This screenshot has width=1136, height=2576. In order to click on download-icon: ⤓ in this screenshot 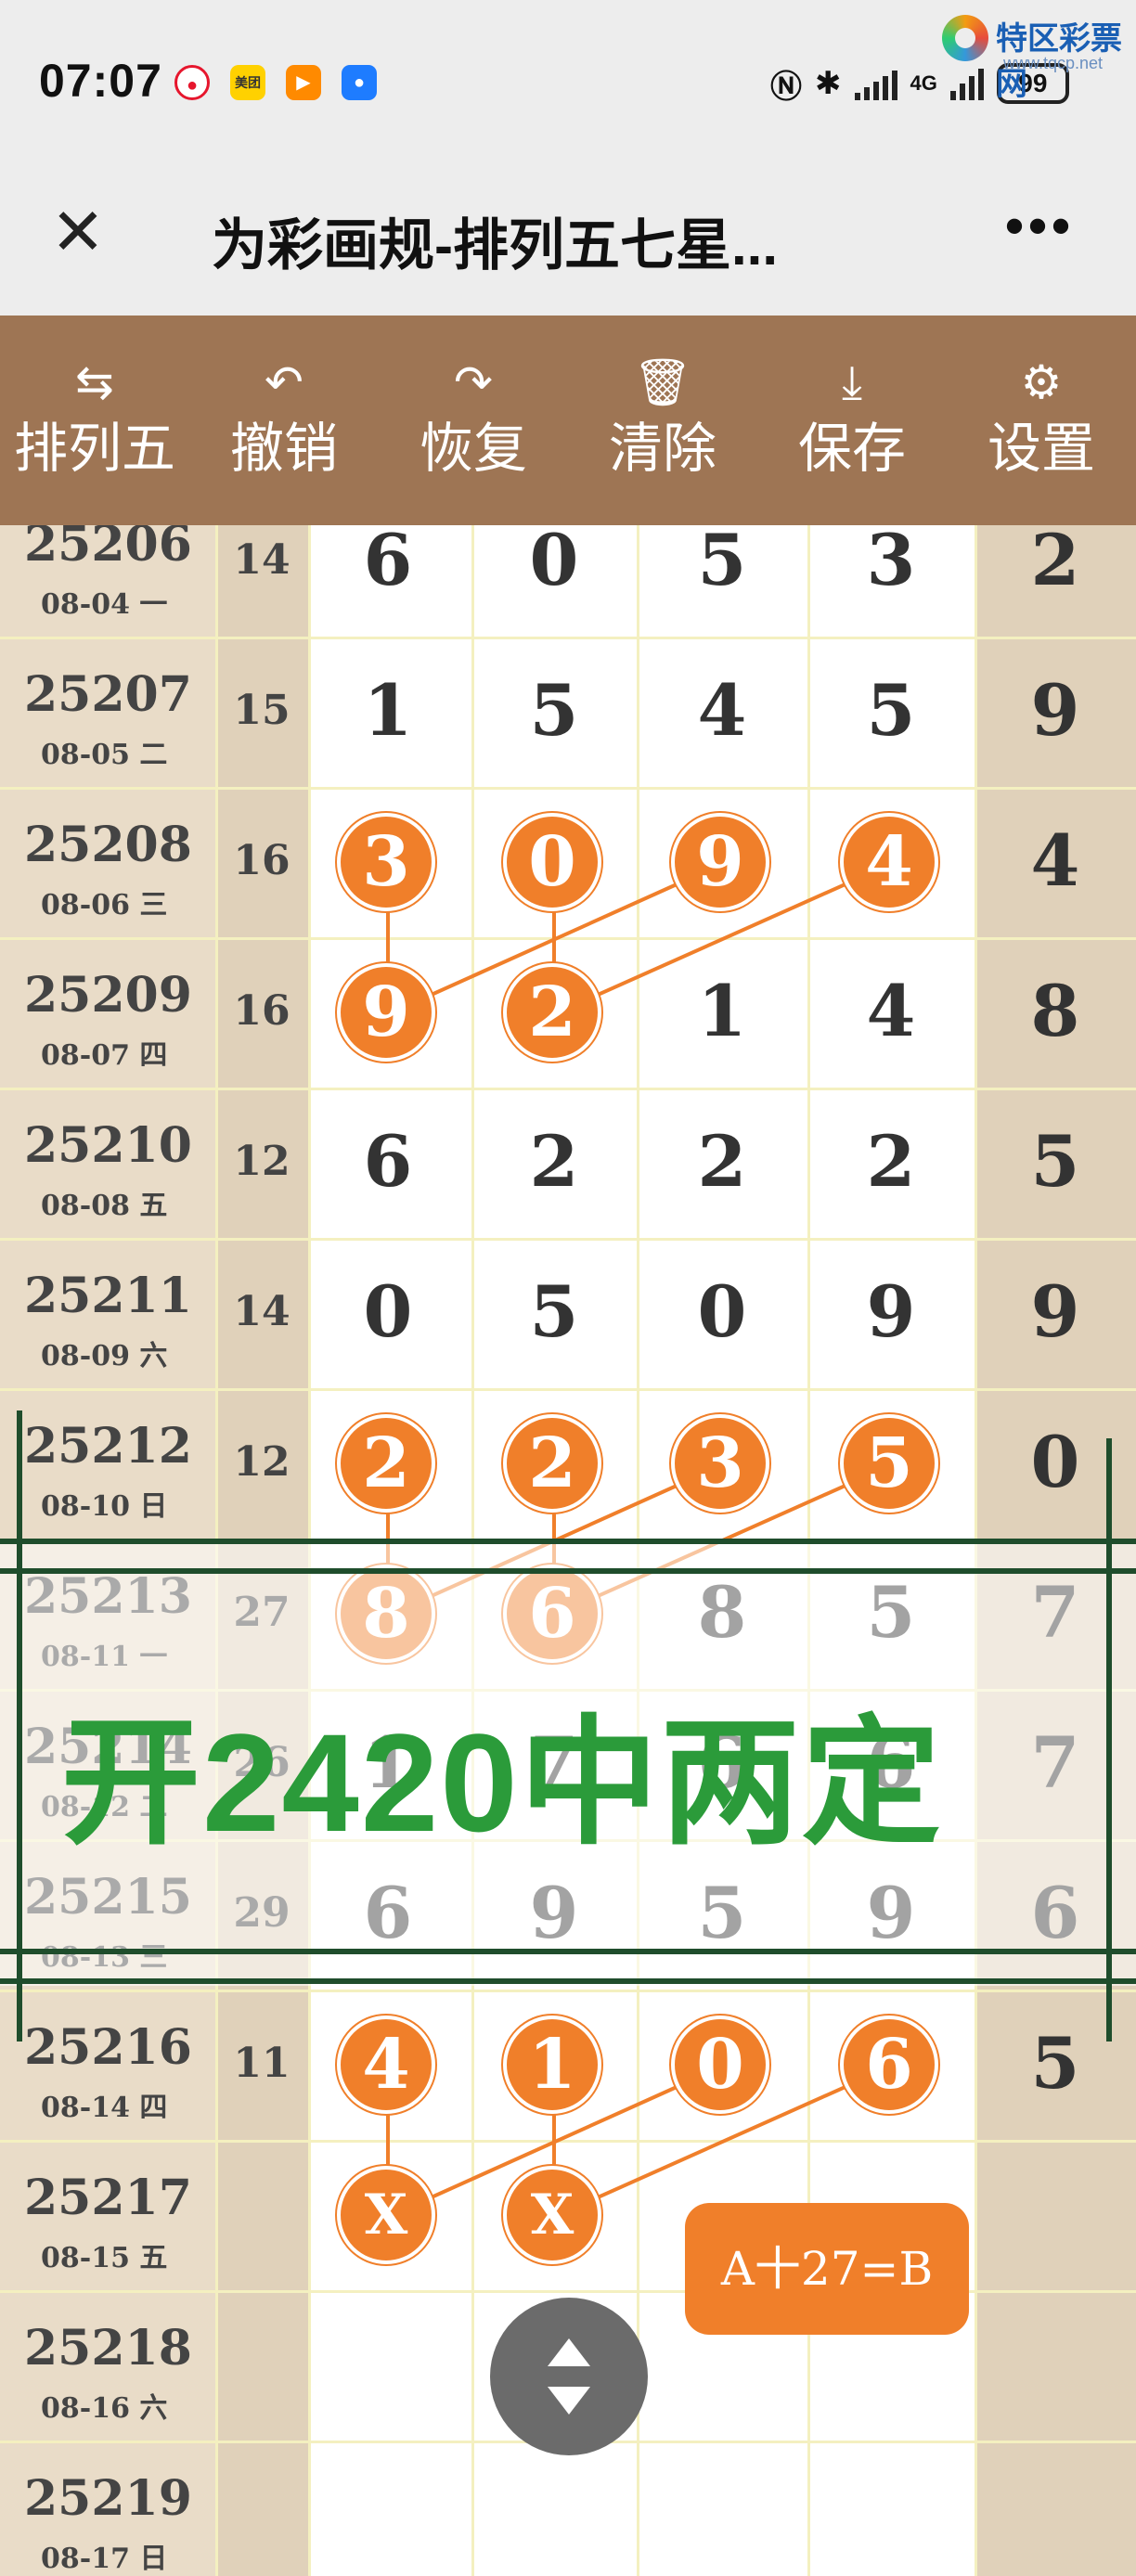, I will do `click(852, 382)`.